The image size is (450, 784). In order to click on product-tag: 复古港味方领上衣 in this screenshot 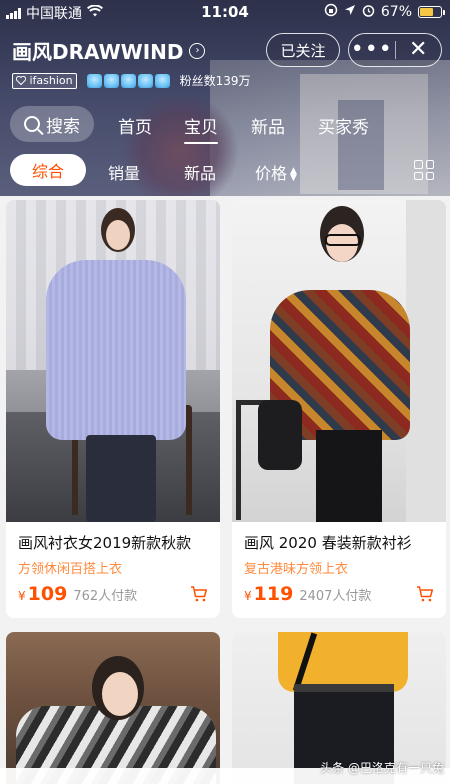, I will do `click(296, 569)`.